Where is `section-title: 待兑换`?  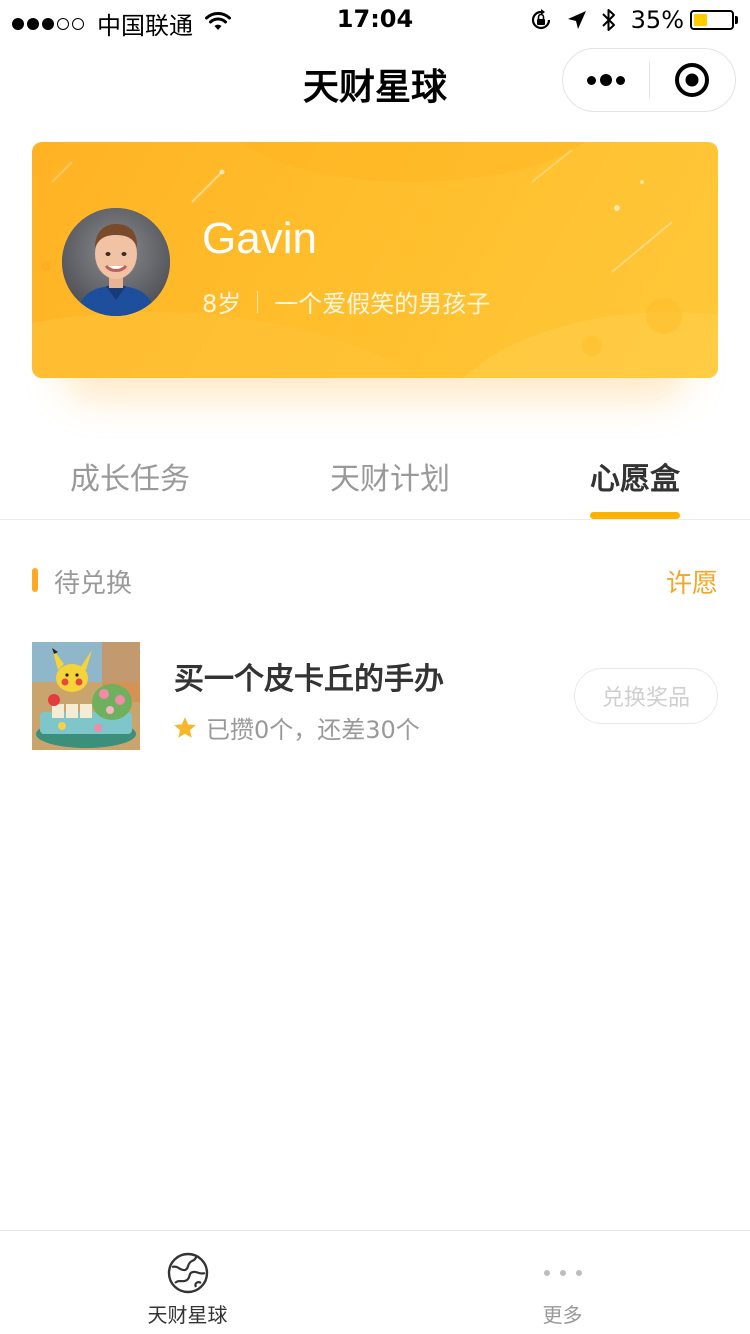 section-title: 待兑换 is located at coordinates (93, 584).